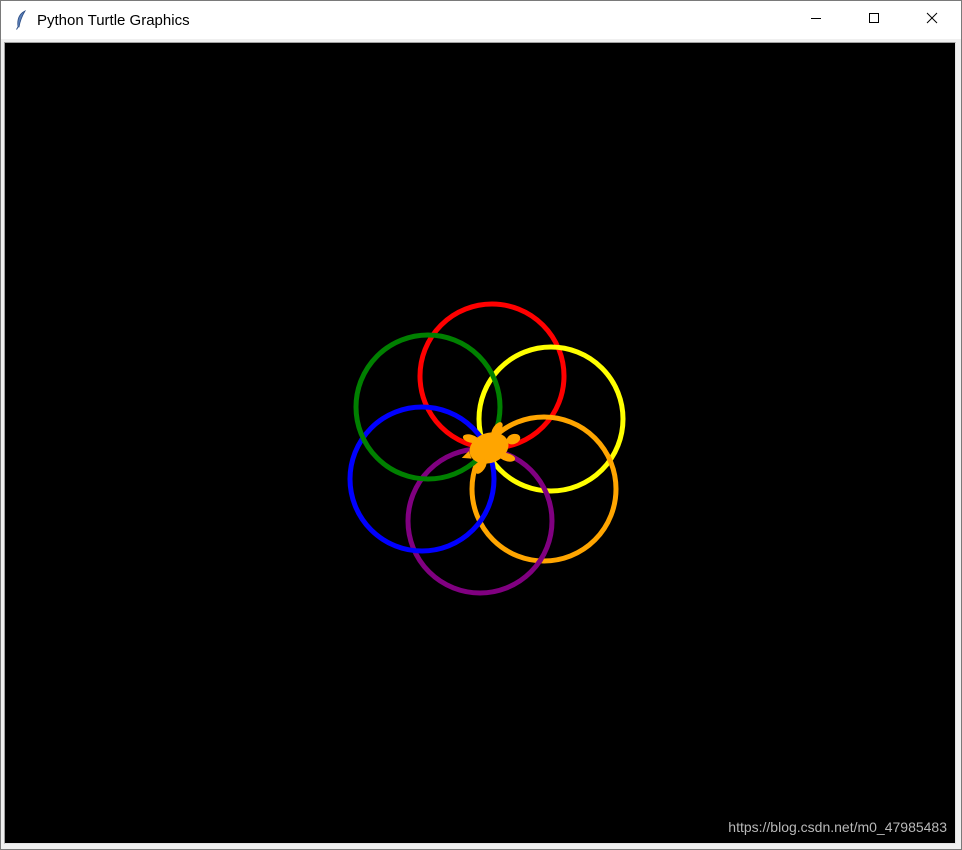 This screenshot has width=962, height=850. I want to click on feather-icon, so click(21, 20).